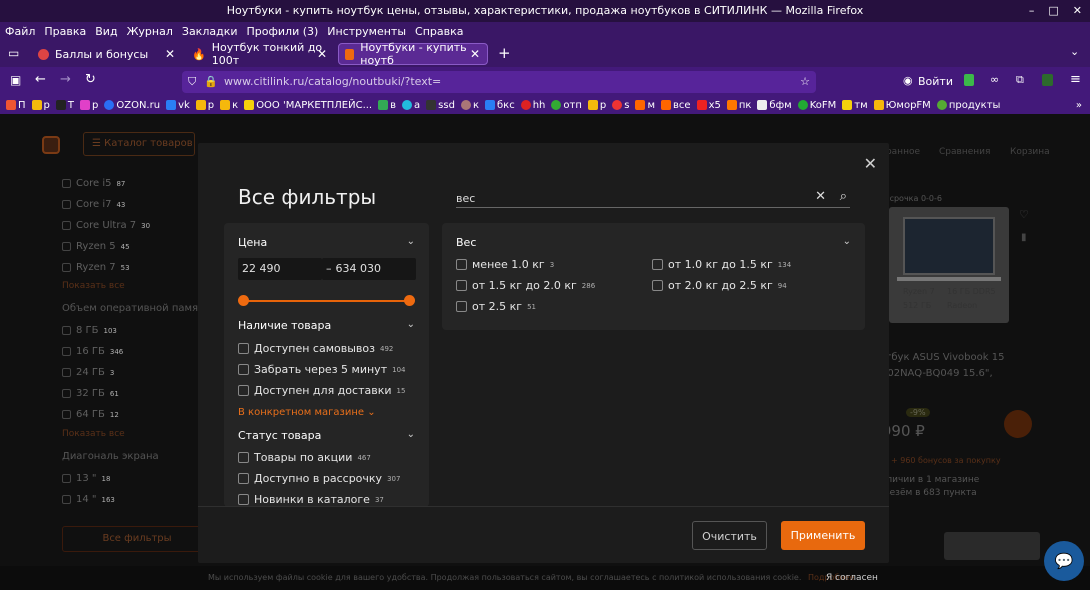 The width and height of the screenshot is (1090, 590). I want to click on bg-filter-item: Core i7 43, so click(93, 204).